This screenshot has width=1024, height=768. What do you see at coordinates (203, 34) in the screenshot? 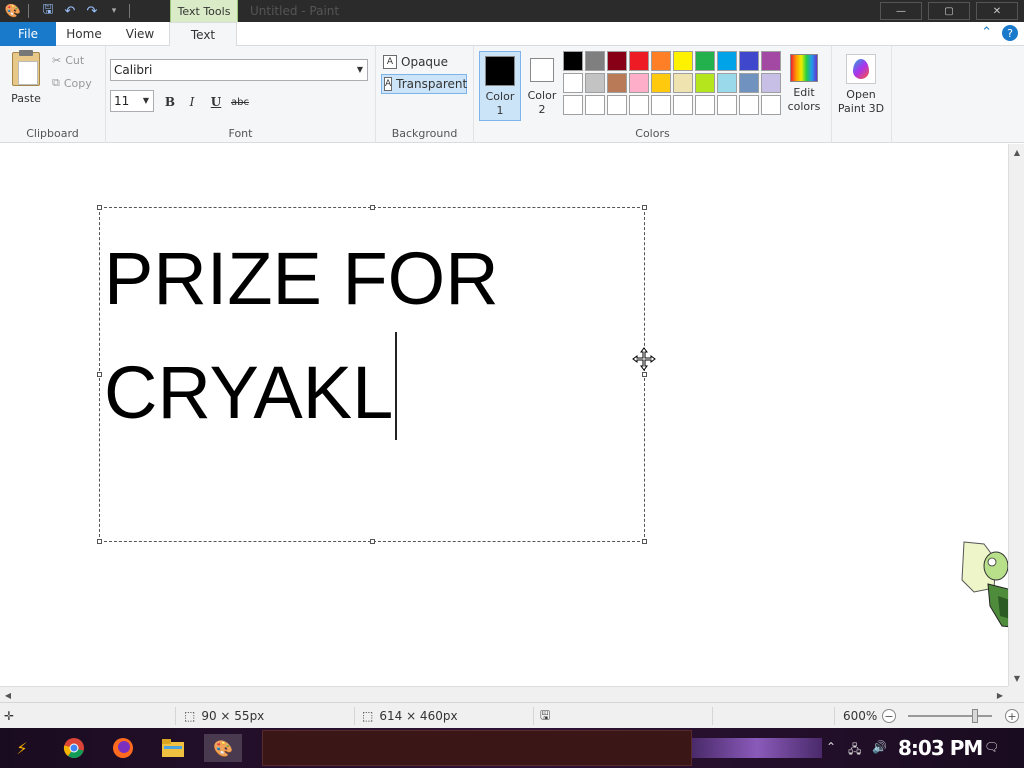
I see `tab-text: Text` at bounding box center [203, 34].